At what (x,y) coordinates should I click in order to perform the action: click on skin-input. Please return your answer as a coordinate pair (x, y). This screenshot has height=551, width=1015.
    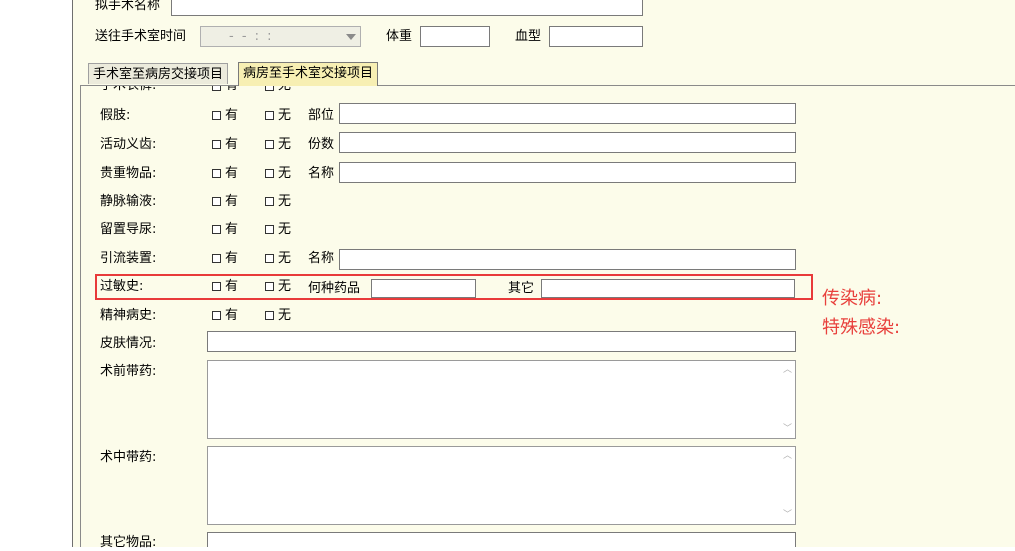
    Looking at the image, I should click on (501, 341).